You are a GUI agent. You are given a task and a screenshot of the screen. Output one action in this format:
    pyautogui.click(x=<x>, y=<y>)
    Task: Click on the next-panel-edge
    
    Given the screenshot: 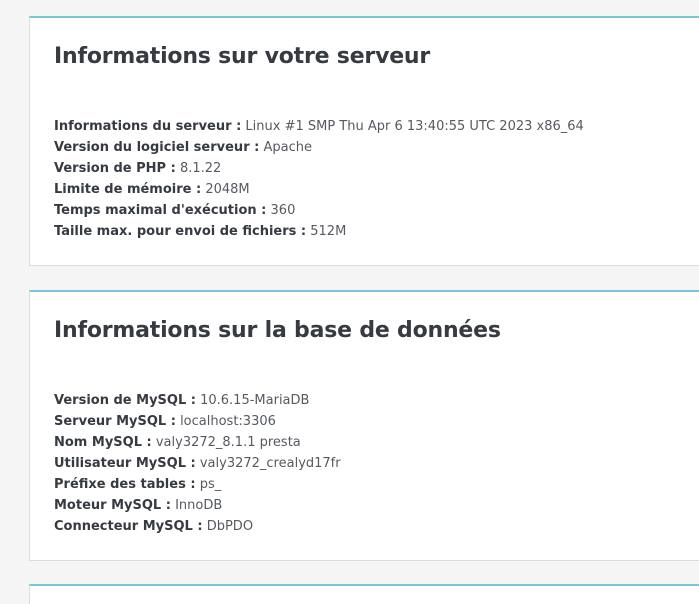 What is the action you would take?
    pyautogui.click(x=364, y=594)
    